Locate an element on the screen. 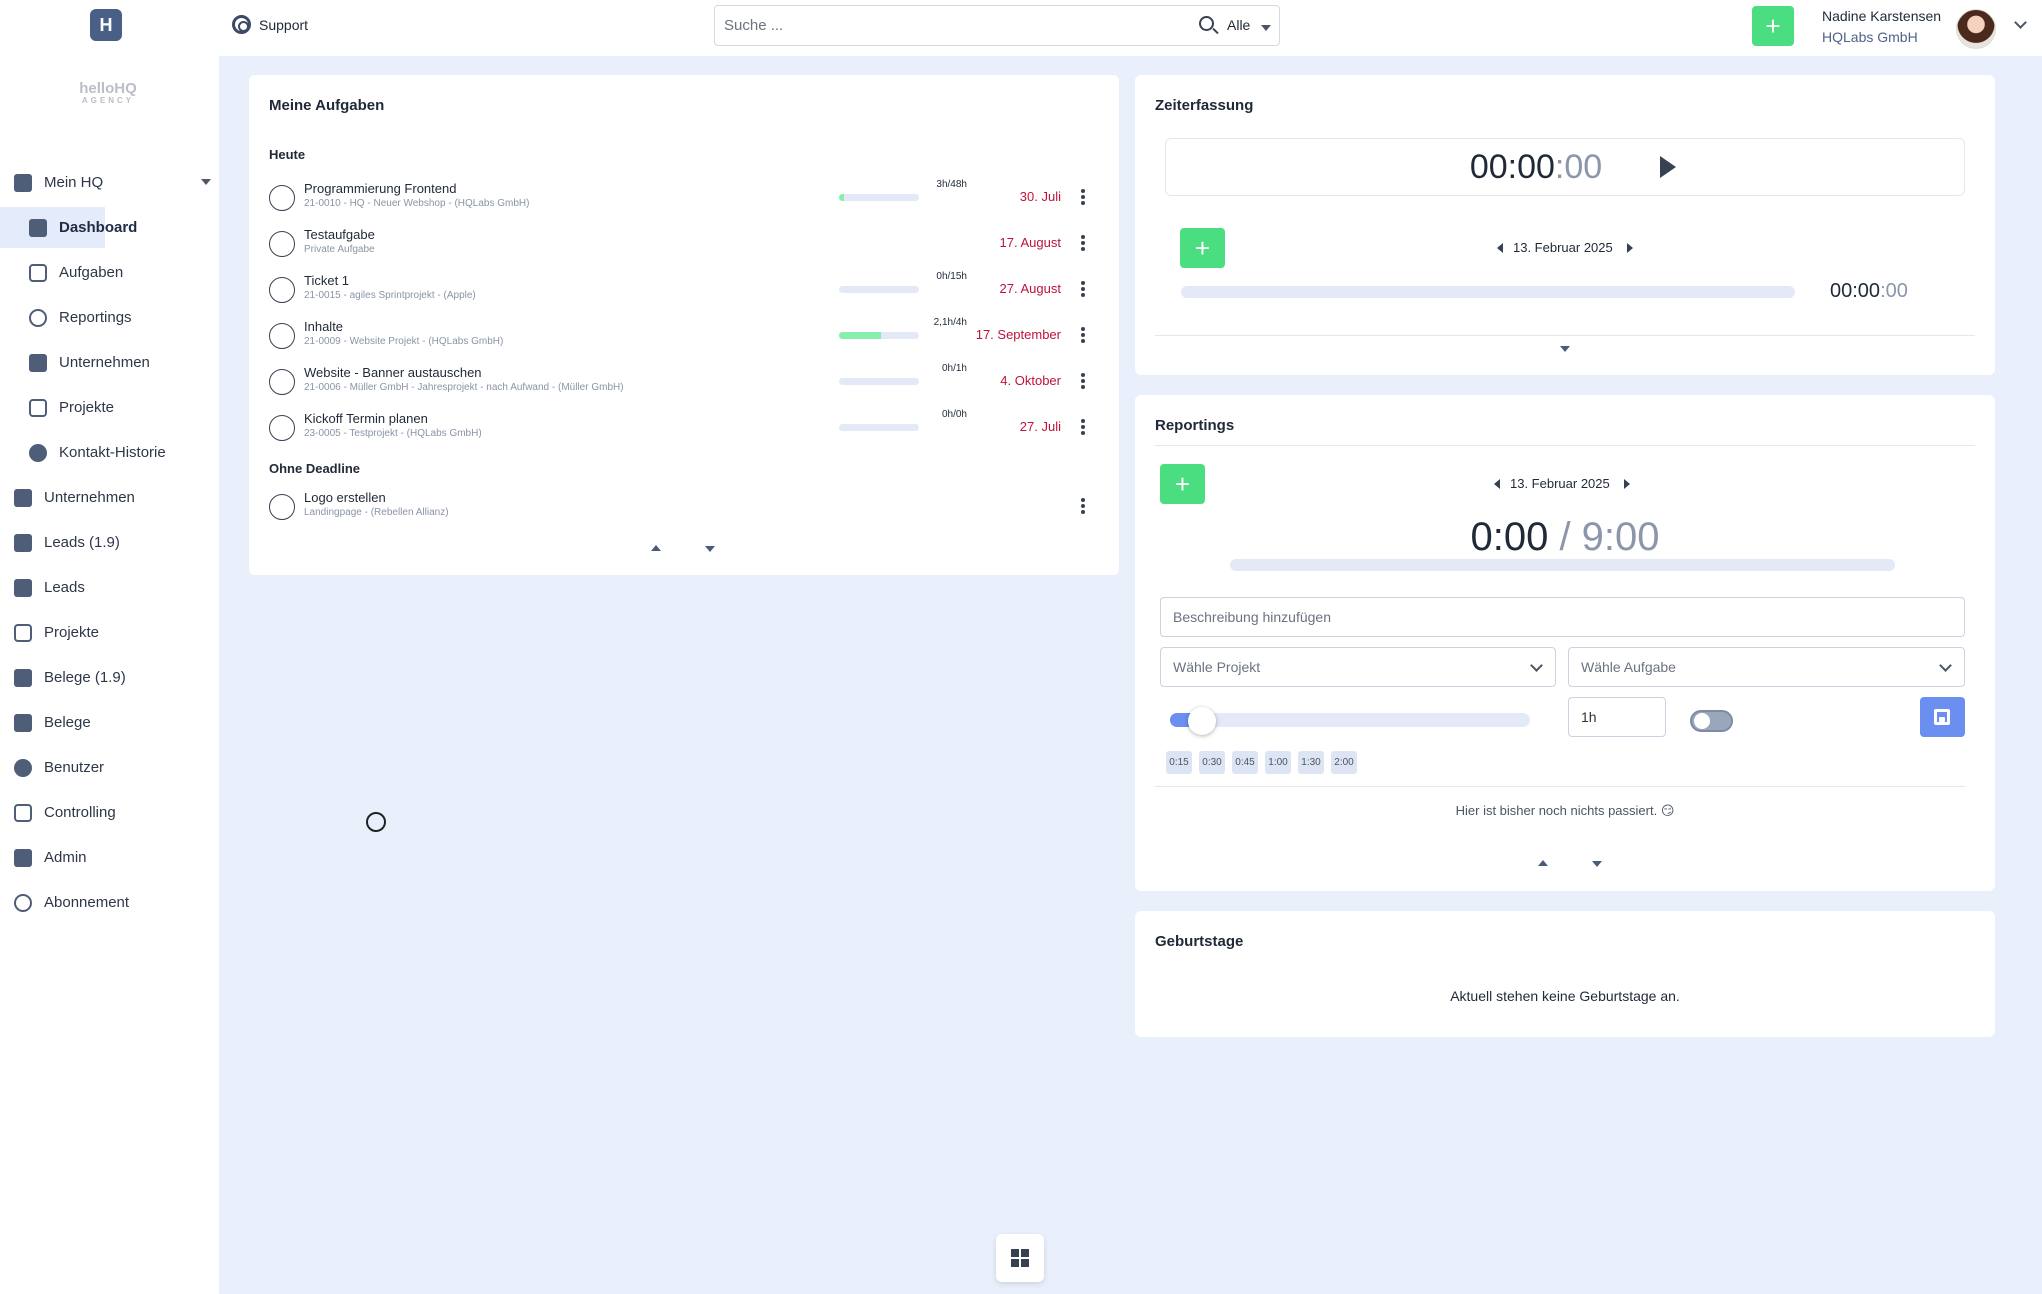 The image size is (2042, 1294). project-select: Wähle Projekt is located at coordinates (1358, 667).